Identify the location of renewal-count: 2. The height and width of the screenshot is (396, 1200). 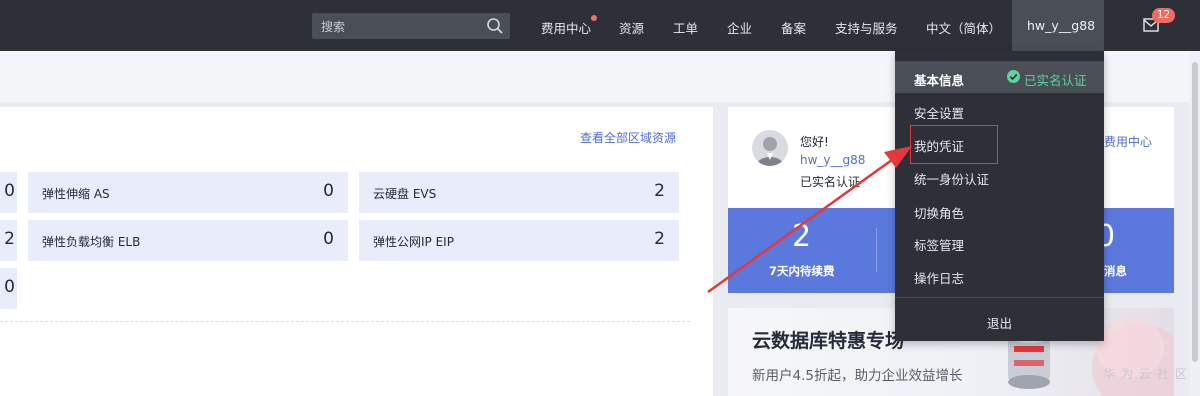
(801, 236).